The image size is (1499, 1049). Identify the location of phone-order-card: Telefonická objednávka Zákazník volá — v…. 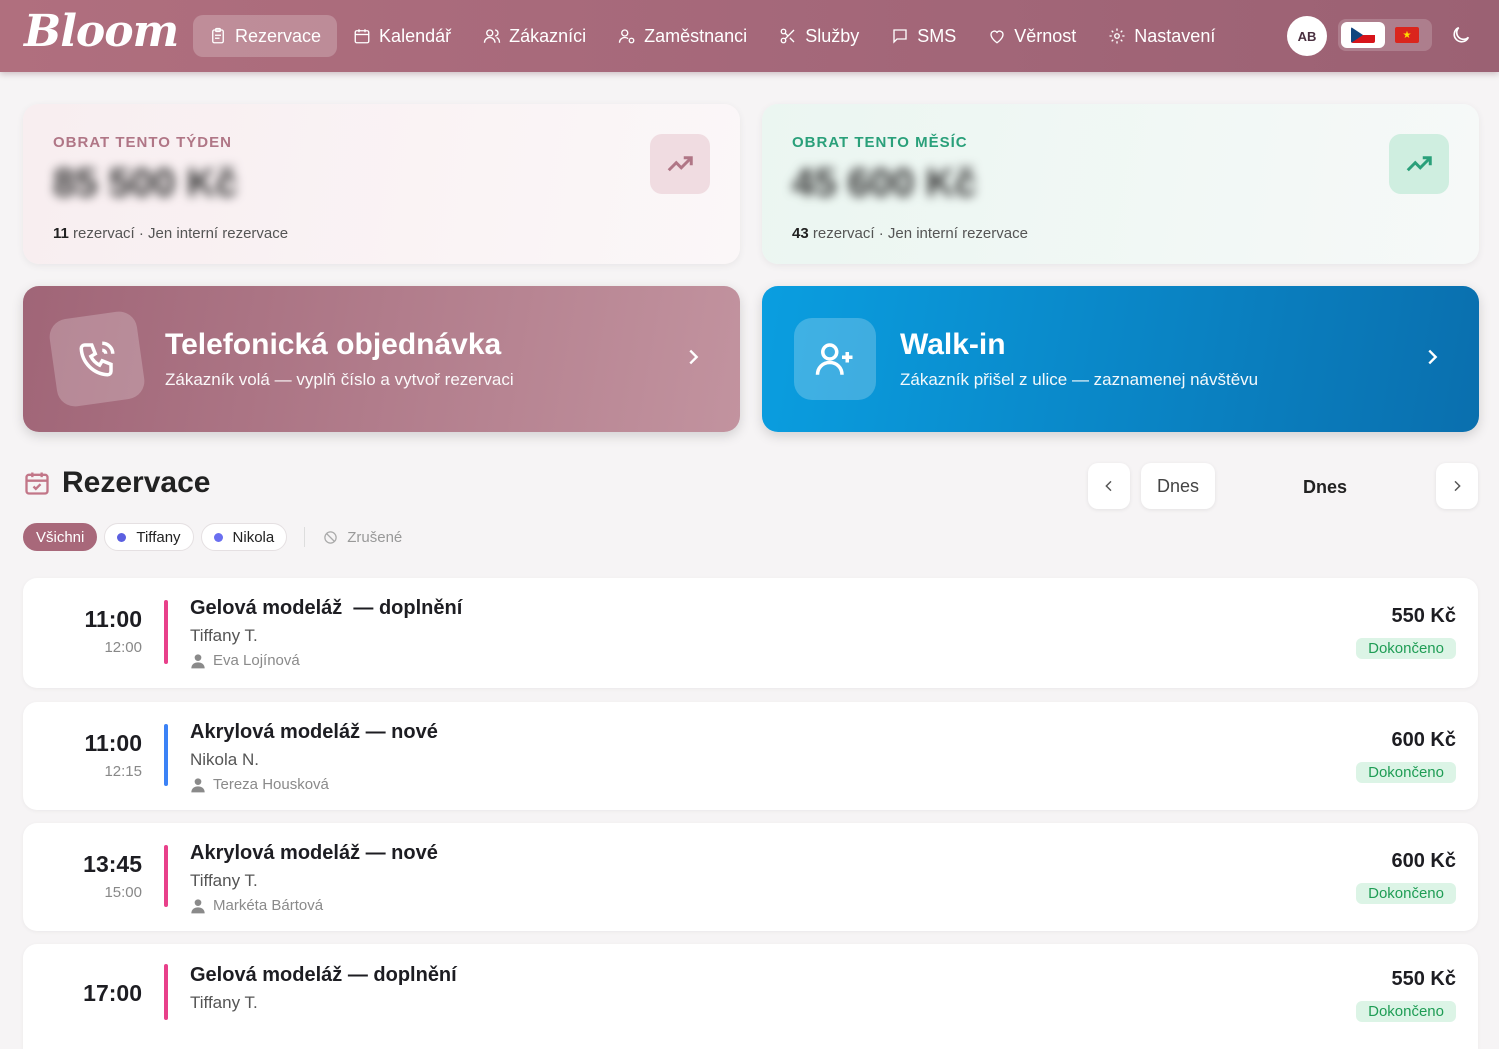
(381, 359).